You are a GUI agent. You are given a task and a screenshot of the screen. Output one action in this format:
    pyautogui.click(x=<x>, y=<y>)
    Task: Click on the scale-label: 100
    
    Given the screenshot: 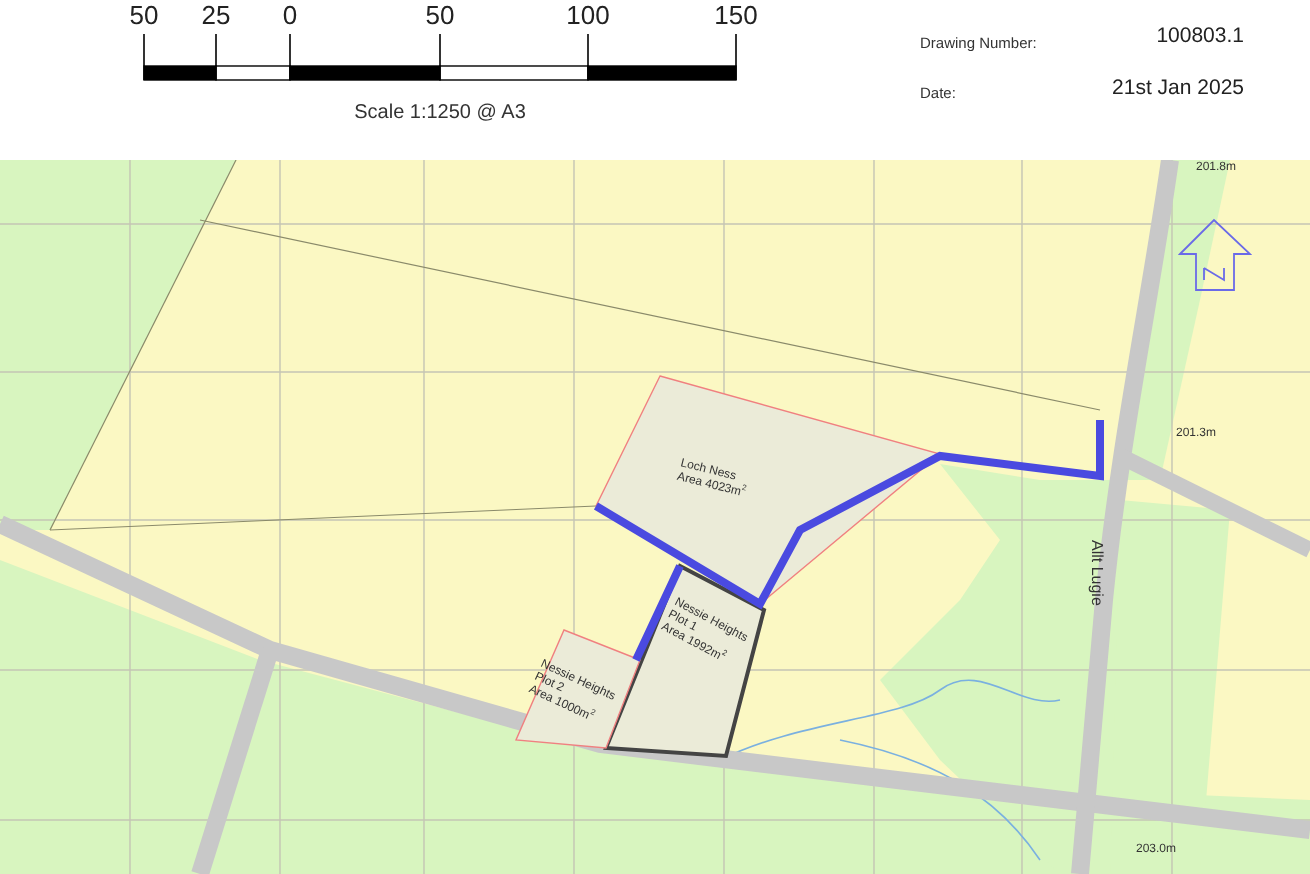 What is the action you would take?
    pyautogui.click(x=588, y=15)
    